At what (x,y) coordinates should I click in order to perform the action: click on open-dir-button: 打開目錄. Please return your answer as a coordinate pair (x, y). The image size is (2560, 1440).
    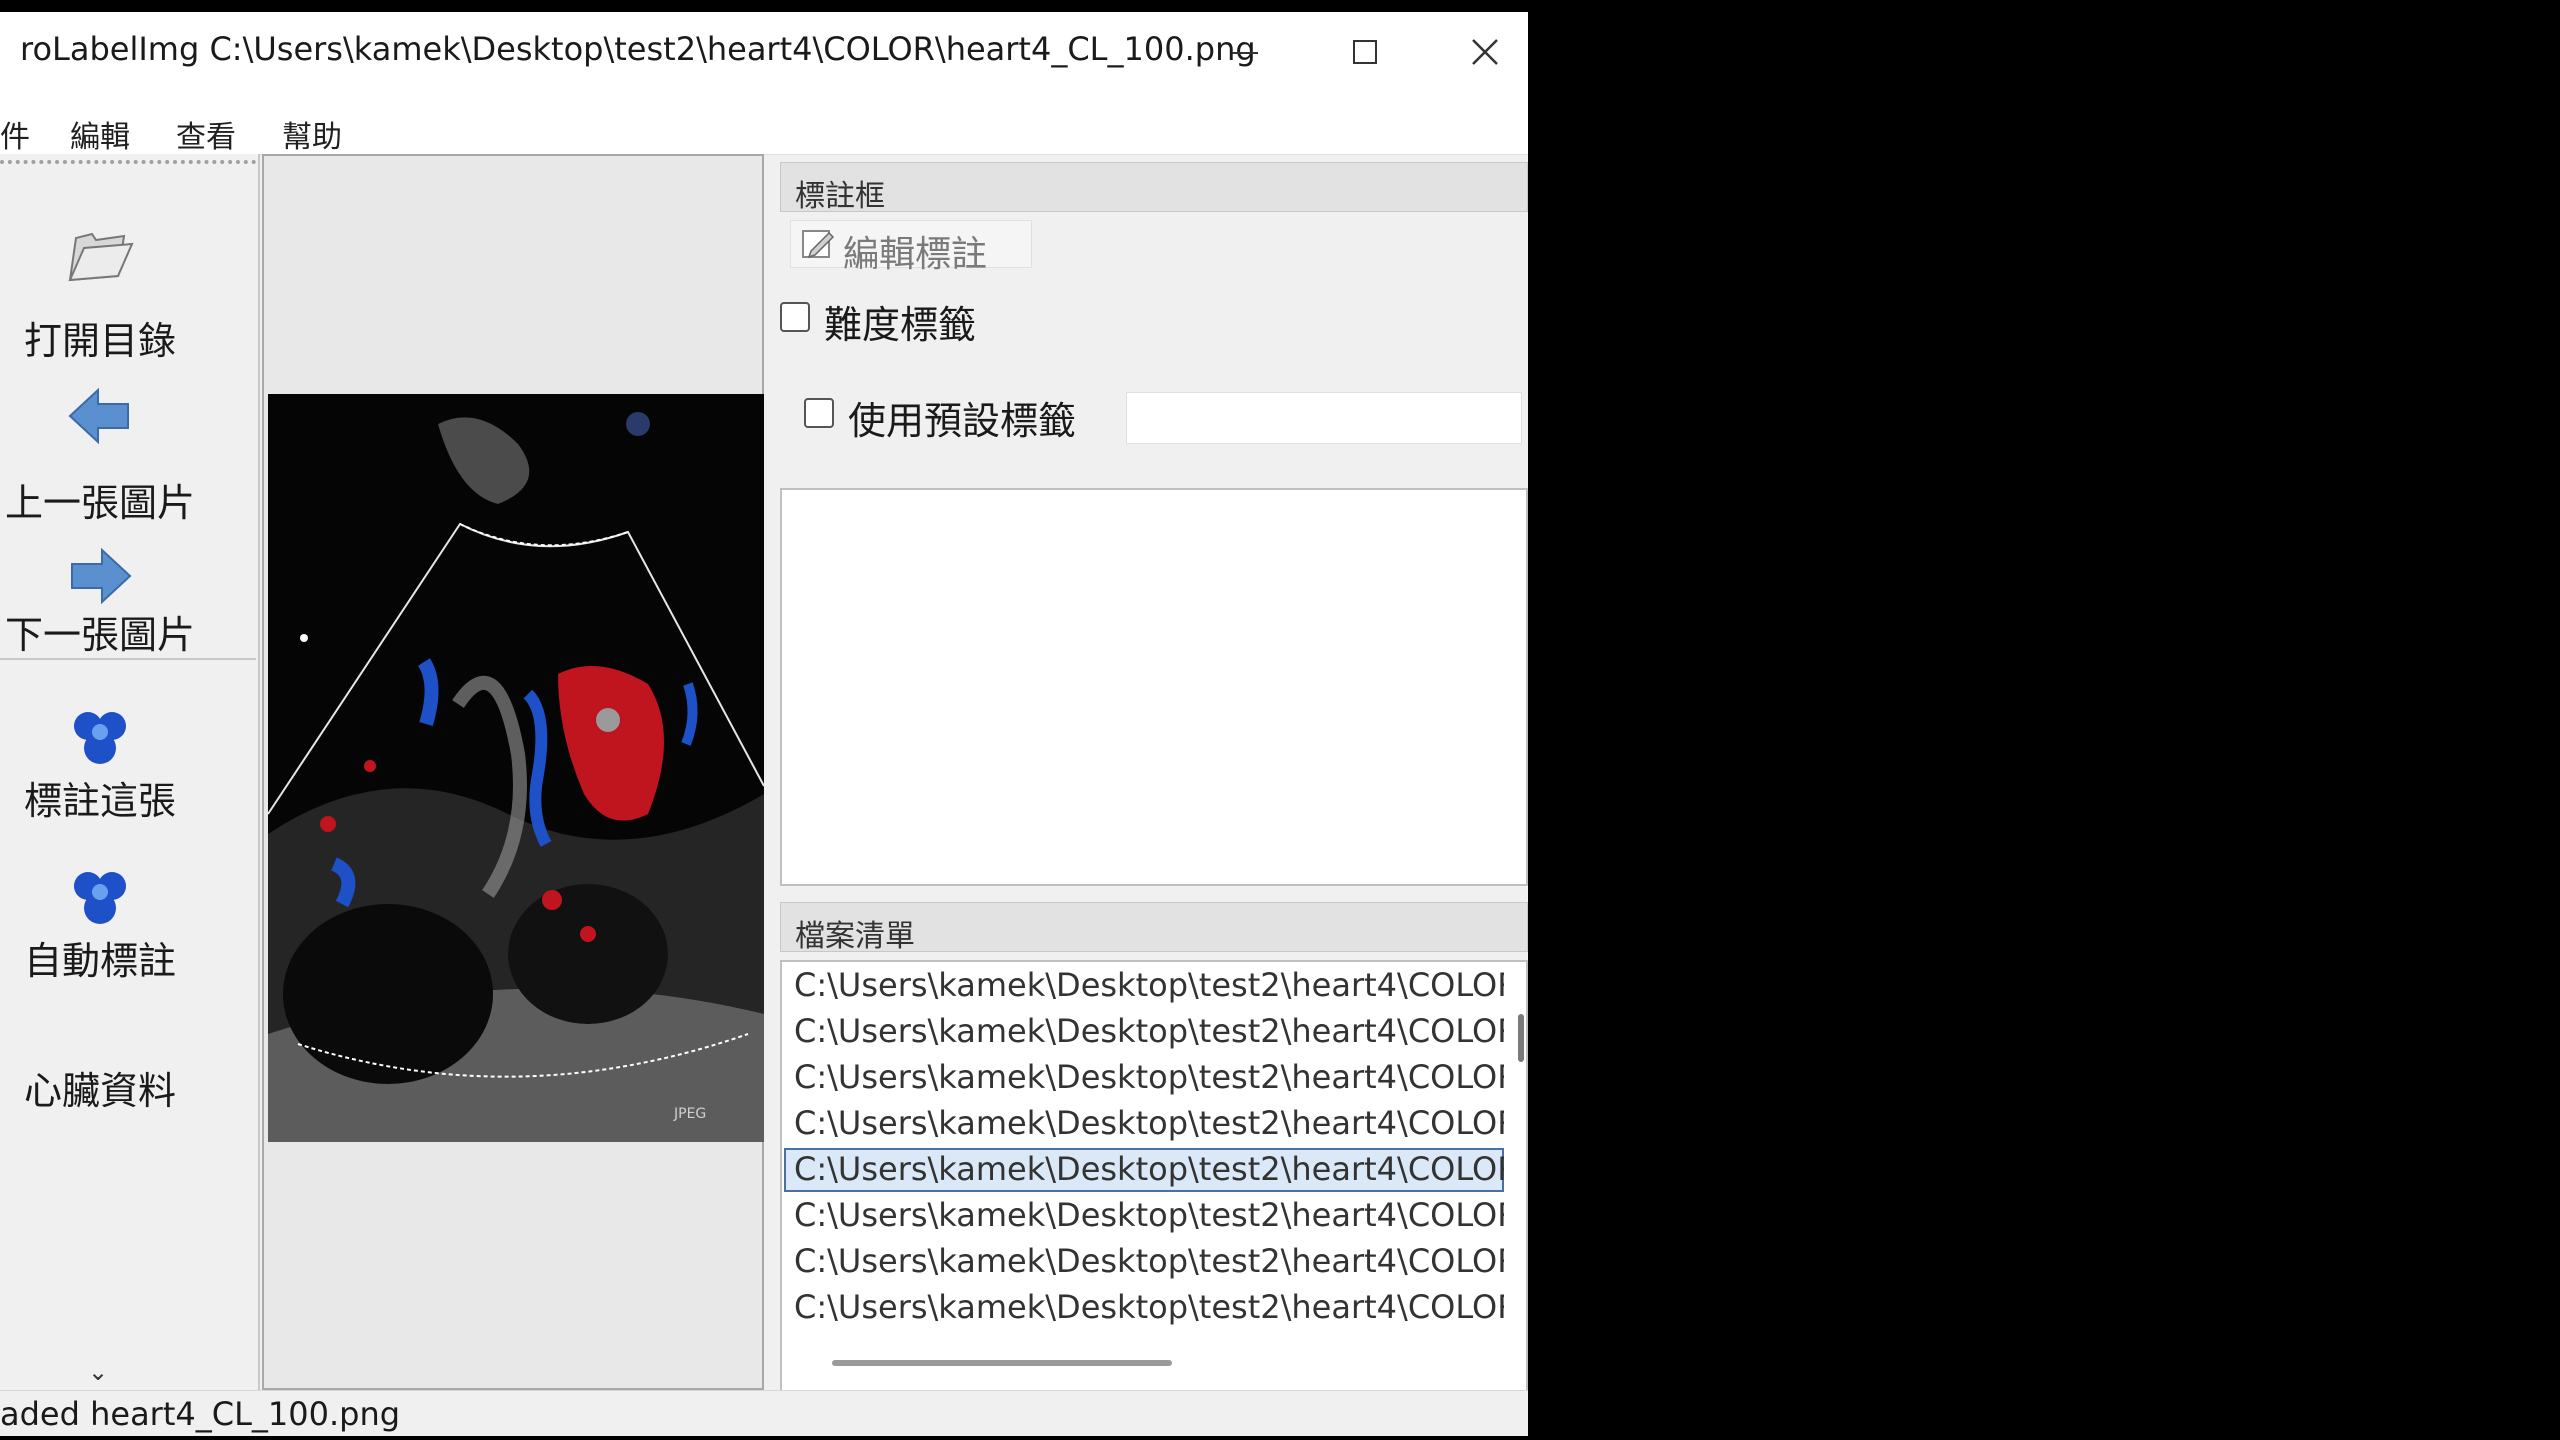
    Looking at the image, I should click on (100, 275).